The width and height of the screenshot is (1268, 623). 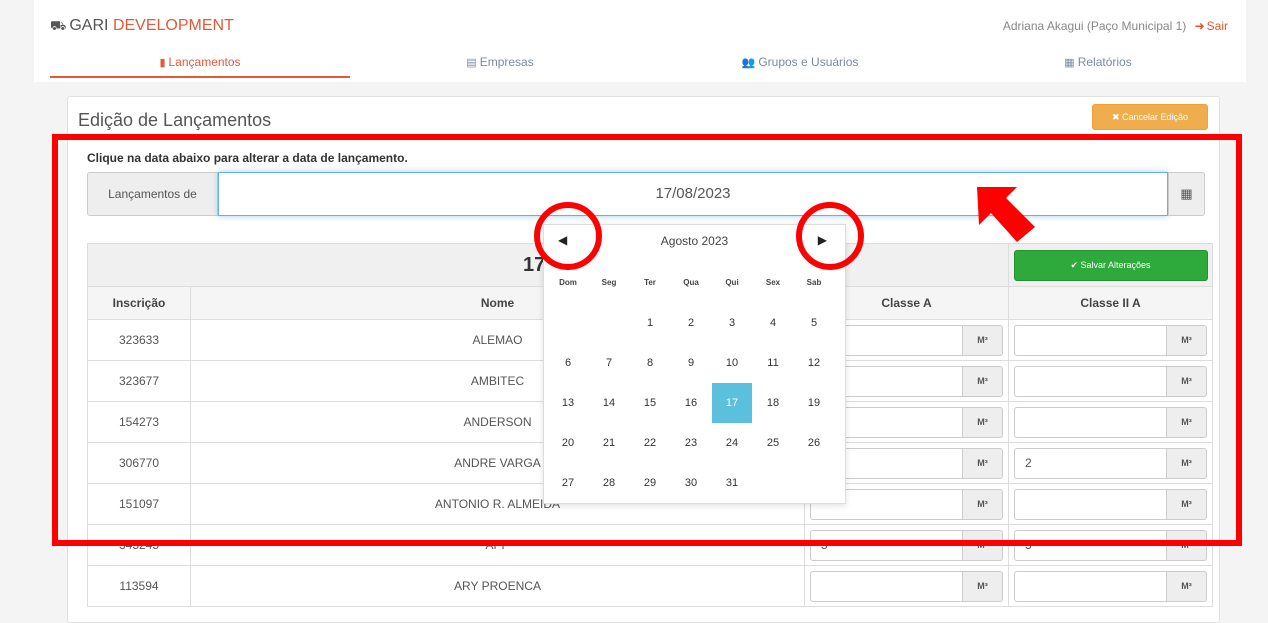 I want to click on cell-classe-ii-a: M³, so click(x=1111, y=422).